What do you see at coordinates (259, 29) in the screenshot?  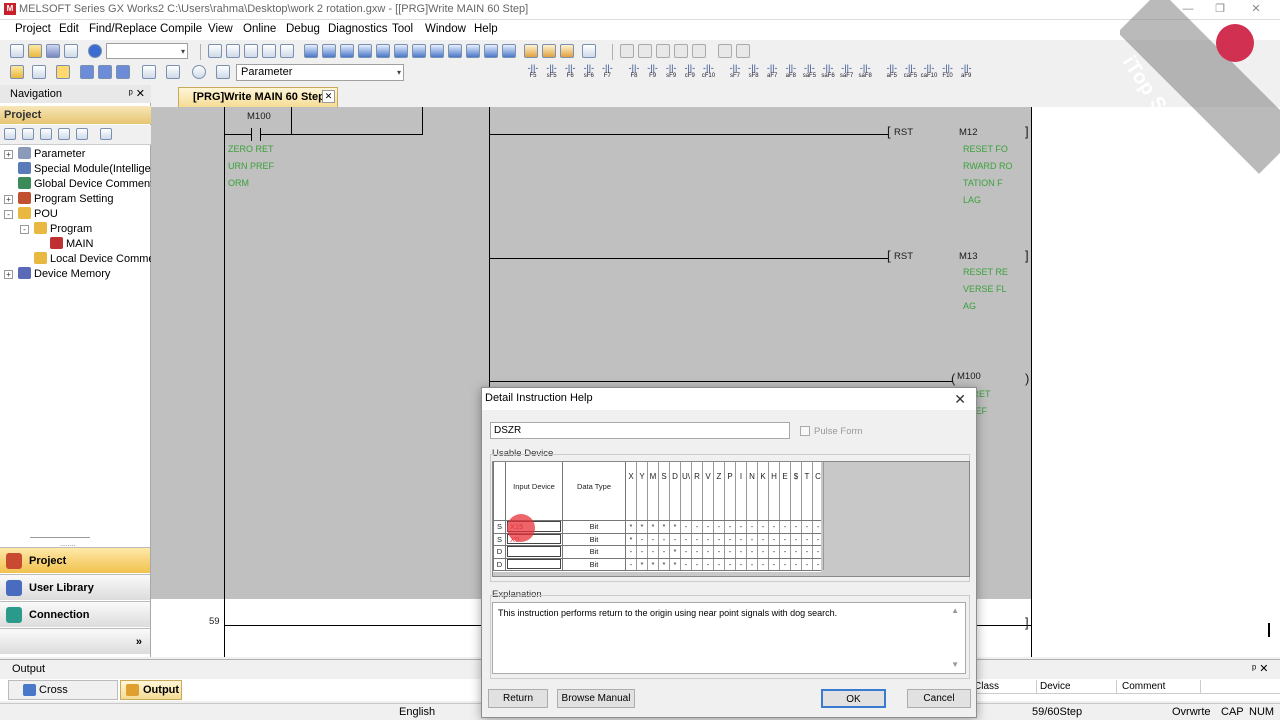 I see `menu-online: Online` at bounding box center [259, 29].